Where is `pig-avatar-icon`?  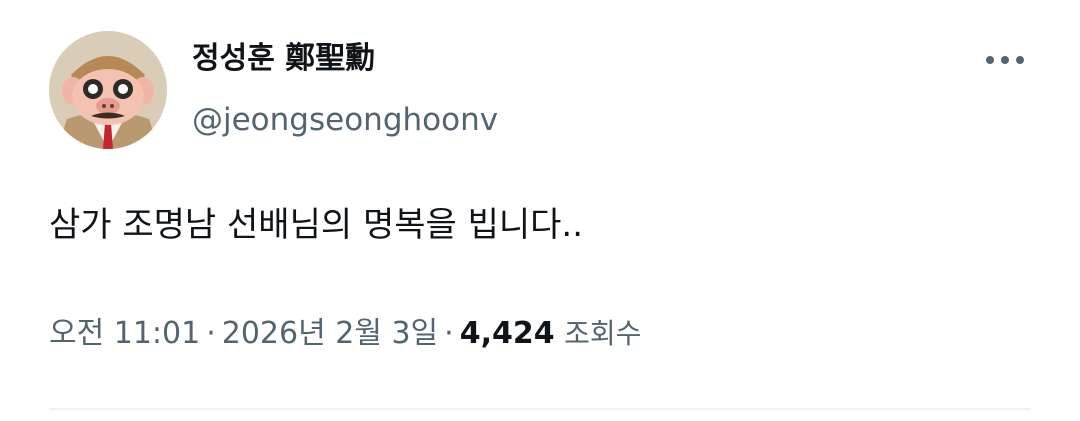 pig-avatar-icon is located at coordinates (108, 90).